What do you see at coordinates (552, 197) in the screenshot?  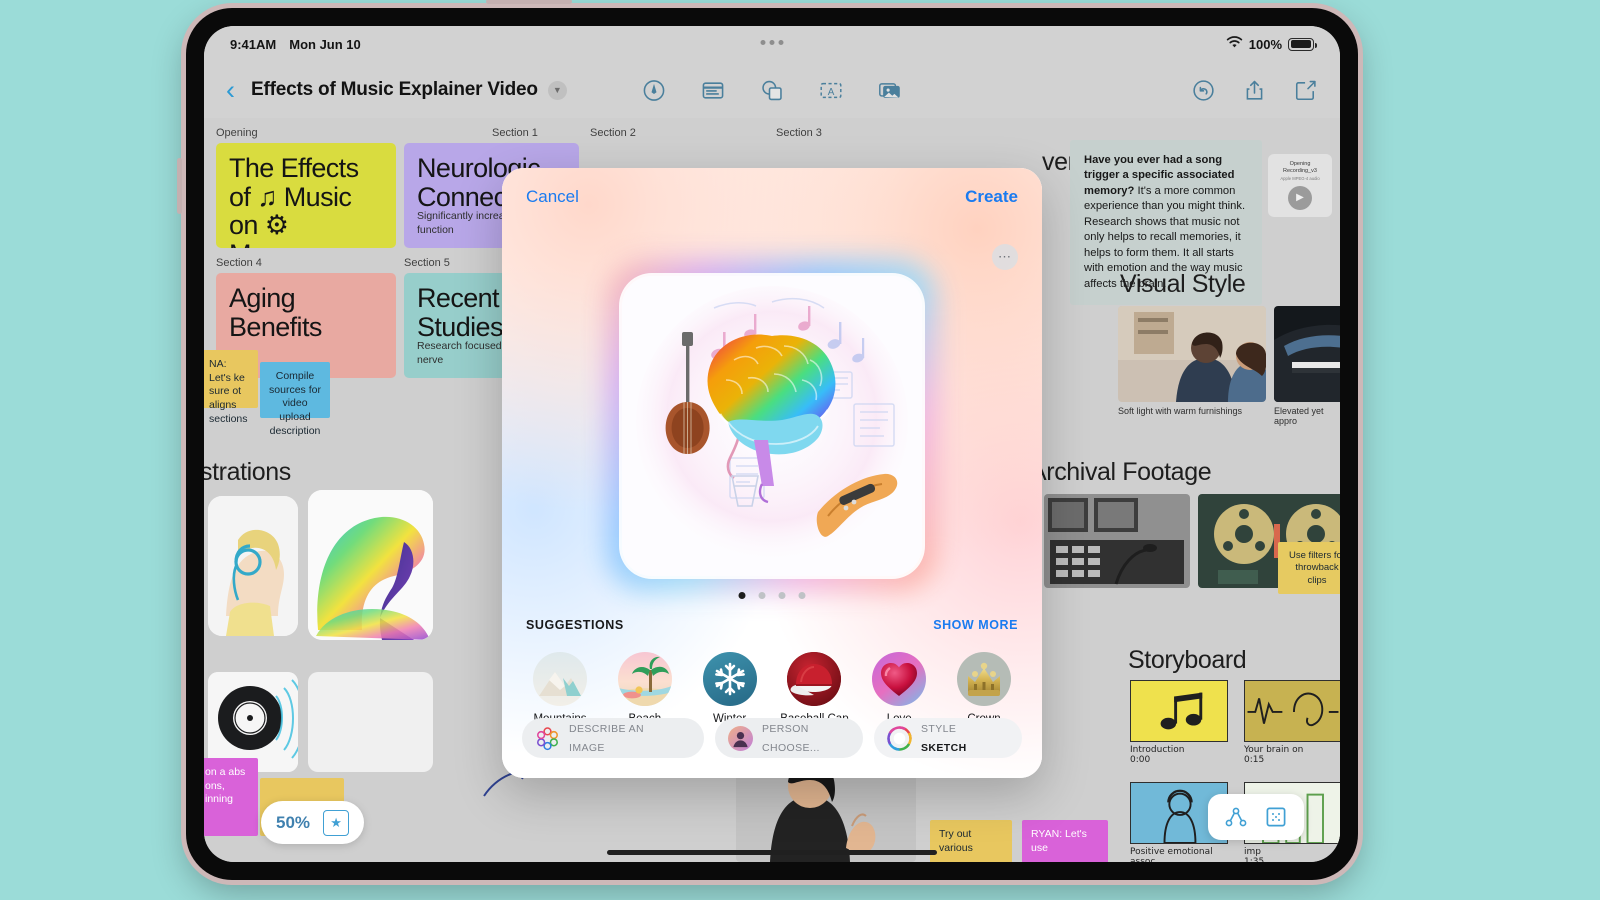 I see `cancel-button: Cancel` at bounding box center [552, 197].